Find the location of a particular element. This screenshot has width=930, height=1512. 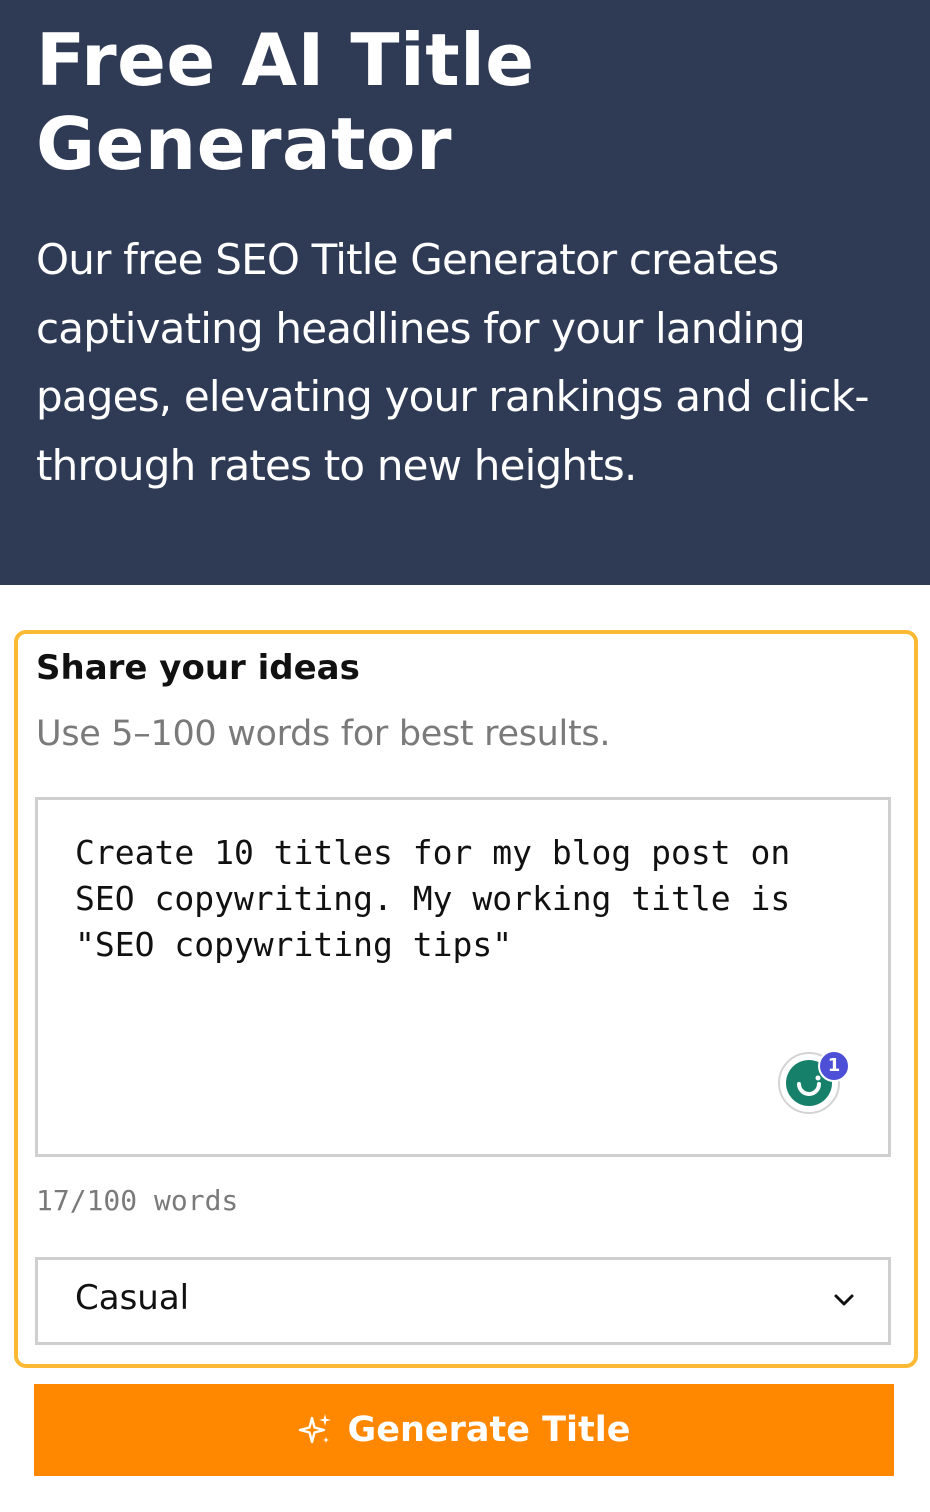

chevron-down-icon is located at coordinates (844, 1300).